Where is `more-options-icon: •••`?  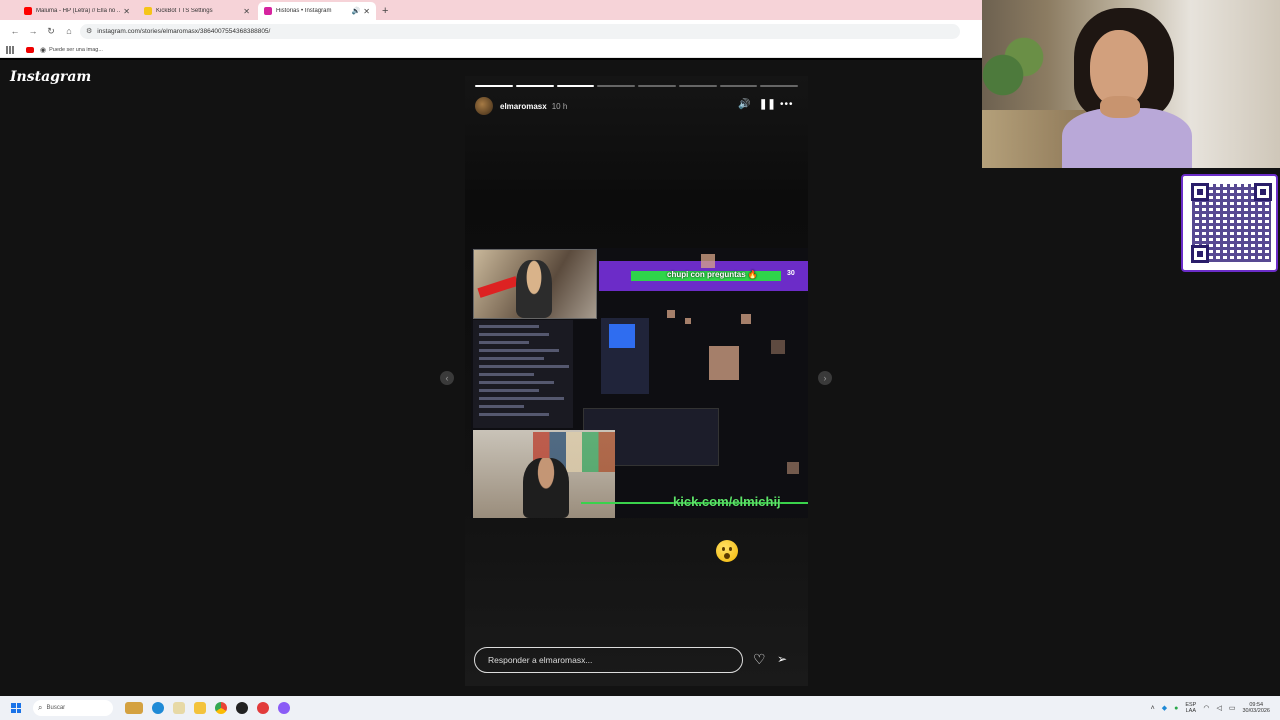 more-options-icon: ••• is located at coordinates (787, 104).